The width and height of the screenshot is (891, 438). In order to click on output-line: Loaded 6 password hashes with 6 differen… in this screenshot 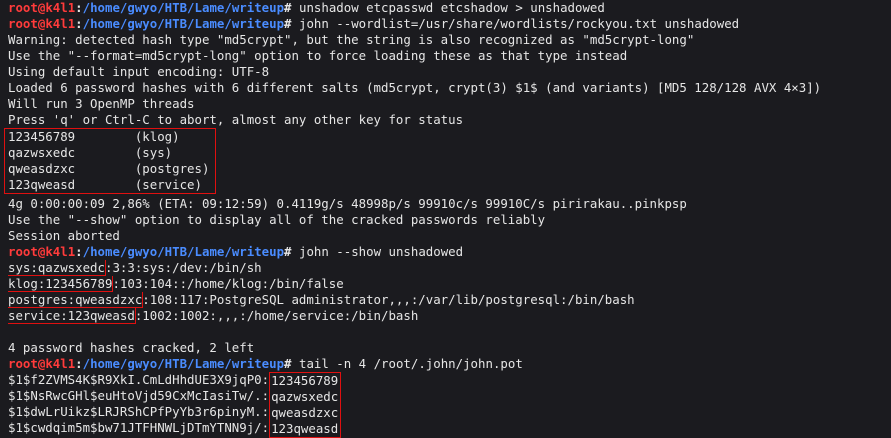, I will do `click(415, 87)`.